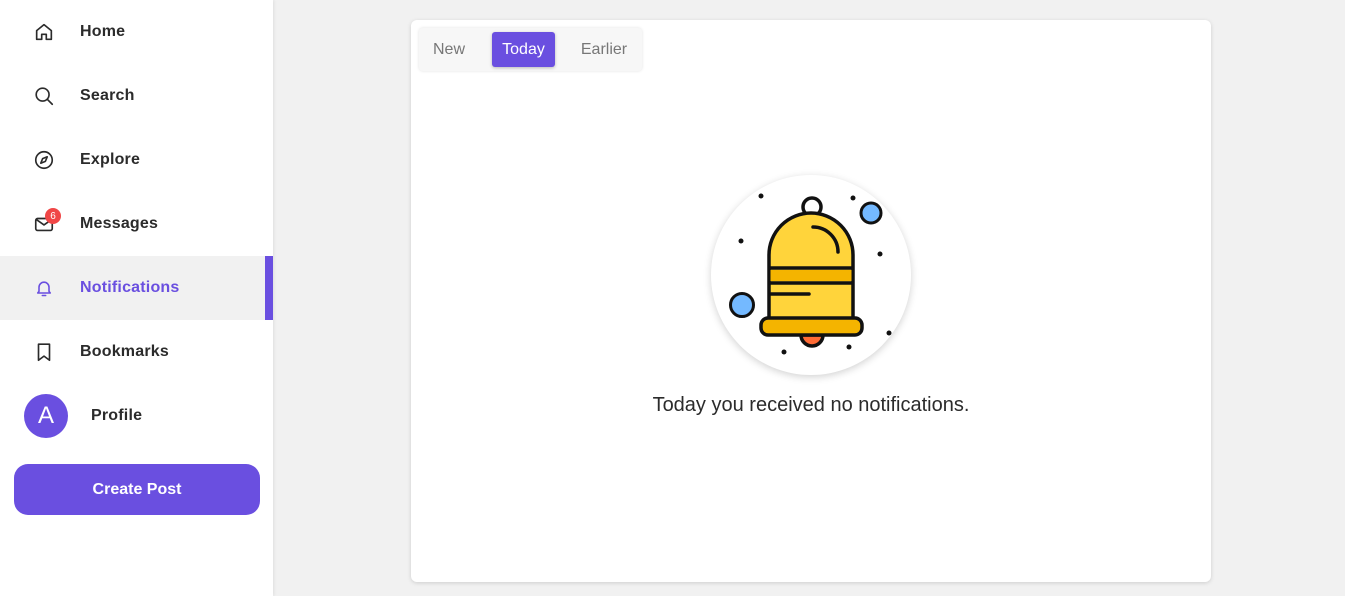  What do you see at coordinates (110, 159) in the screenshot?
I see `sidebar-item-label: Explore` at bounding box center [110, 159].